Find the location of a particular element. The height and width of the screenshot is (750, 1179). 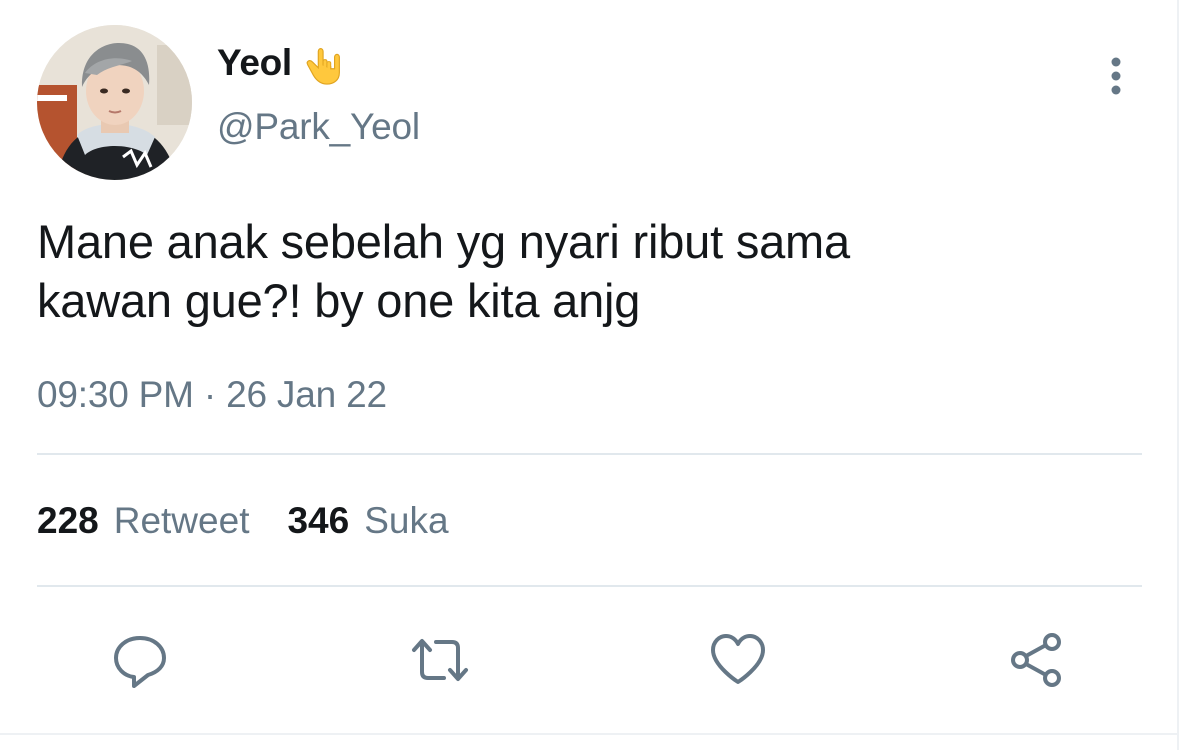

reply-icon is located at coordinates (140, 662).